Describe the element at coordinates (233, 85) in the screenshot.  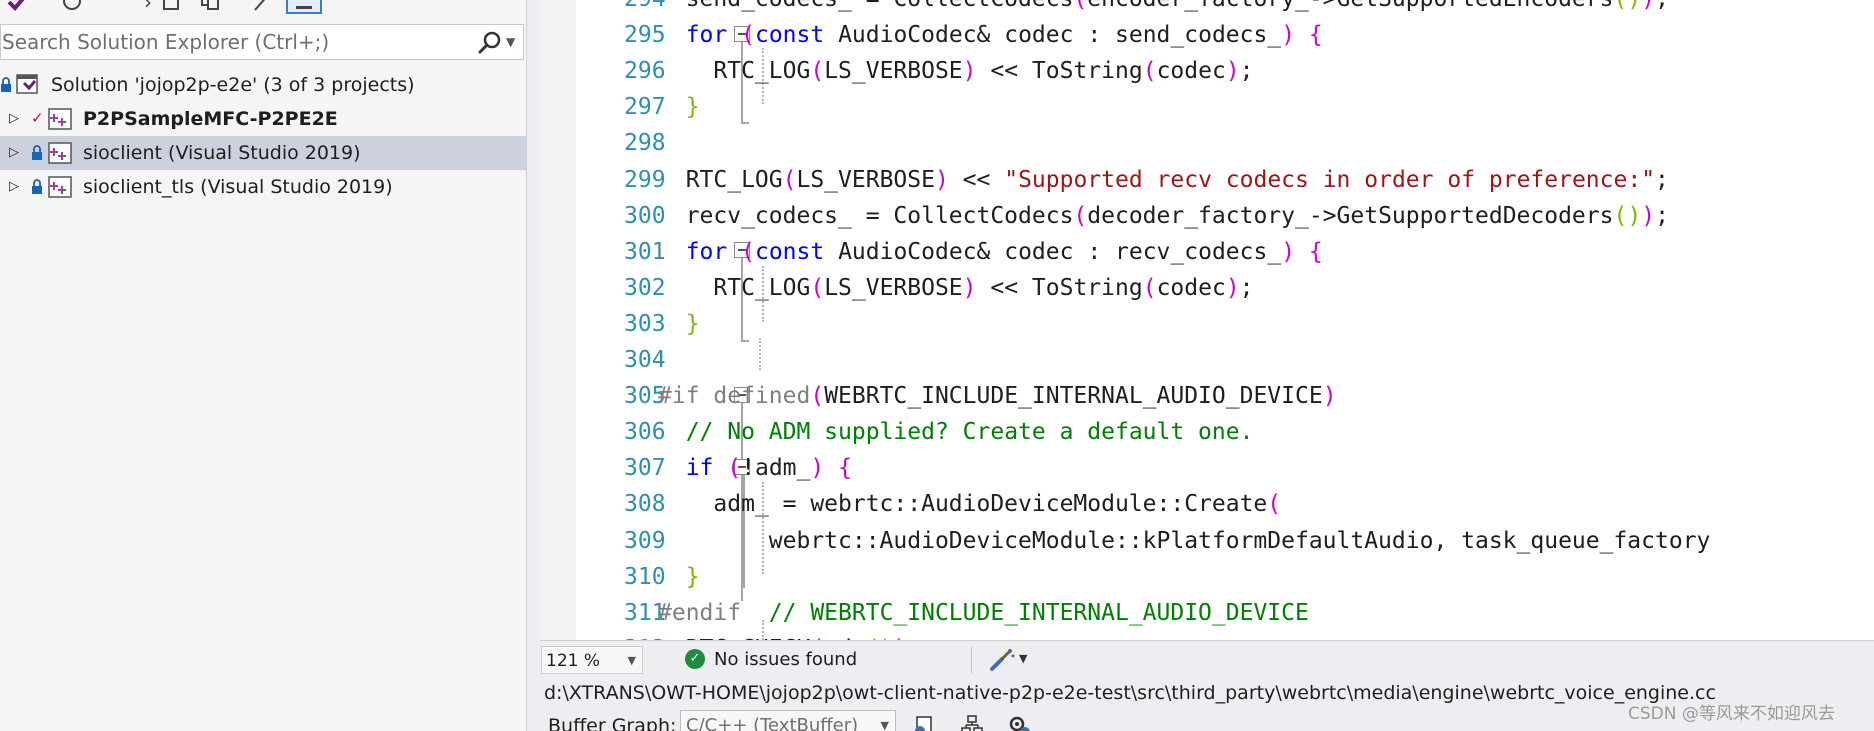
I see `tree-item-label: Solution 'jojop2p-e2e' (3 of 3 projects)` at that location.